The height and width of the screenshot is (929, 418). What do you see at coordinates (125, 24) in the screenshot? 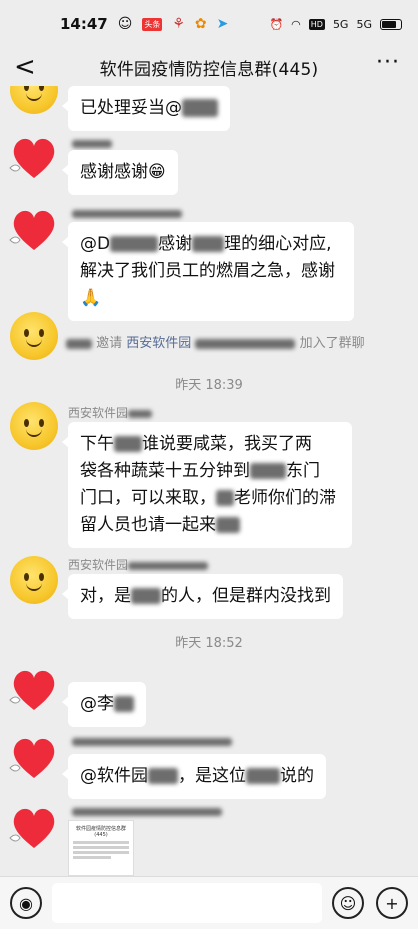
I see `chat-bubble-icon: ☺` at bounding box center [125, 24].